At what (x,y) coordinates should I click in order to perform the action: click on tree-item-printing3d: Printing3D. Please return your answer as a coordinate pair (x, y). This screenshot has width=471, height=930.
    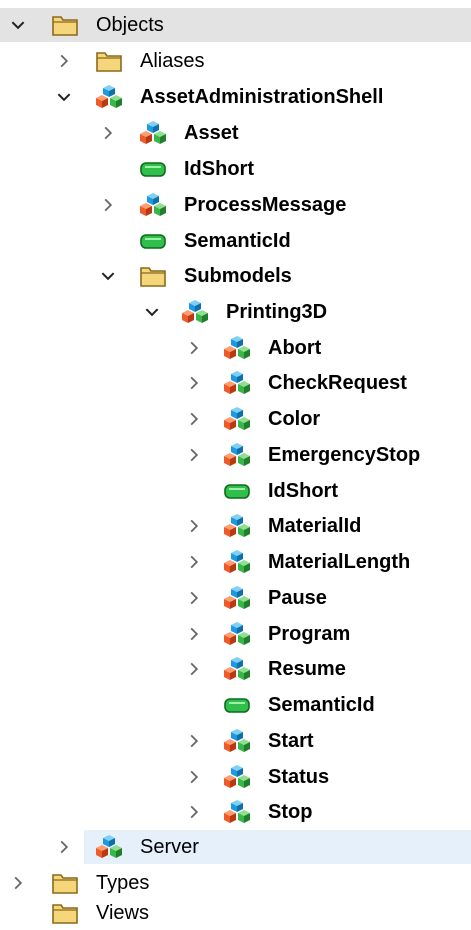
    Looking at the image, I should click on (235, 312).